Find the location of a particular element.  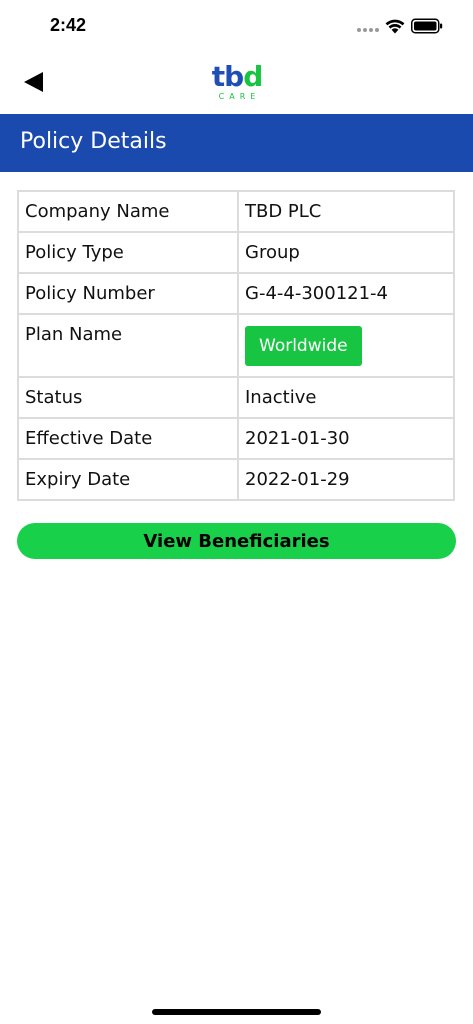

policy-type-value: Group is located at coordinates (346, 252).